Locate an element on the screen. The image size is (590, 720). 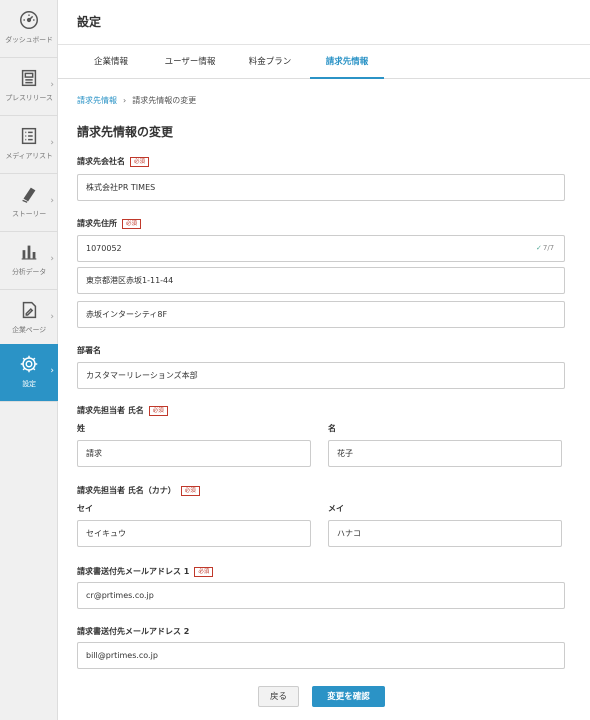
sidebar-item-label: ストーリー is located at coordinates (29, 214).